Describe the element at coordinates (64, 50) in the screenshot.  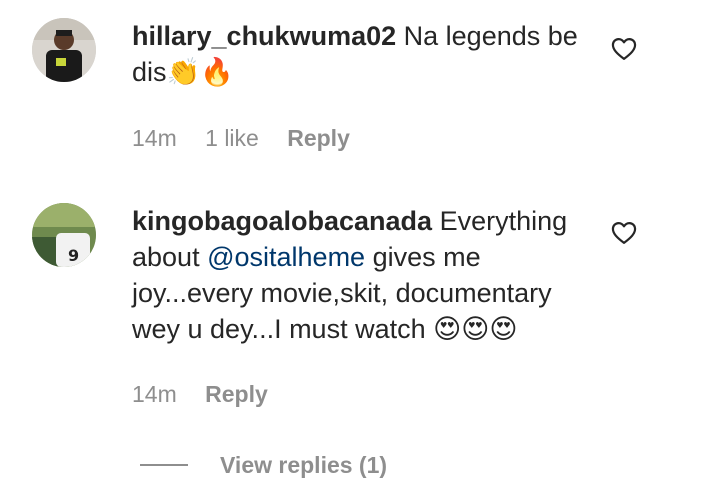
I see `avatar` at that location.